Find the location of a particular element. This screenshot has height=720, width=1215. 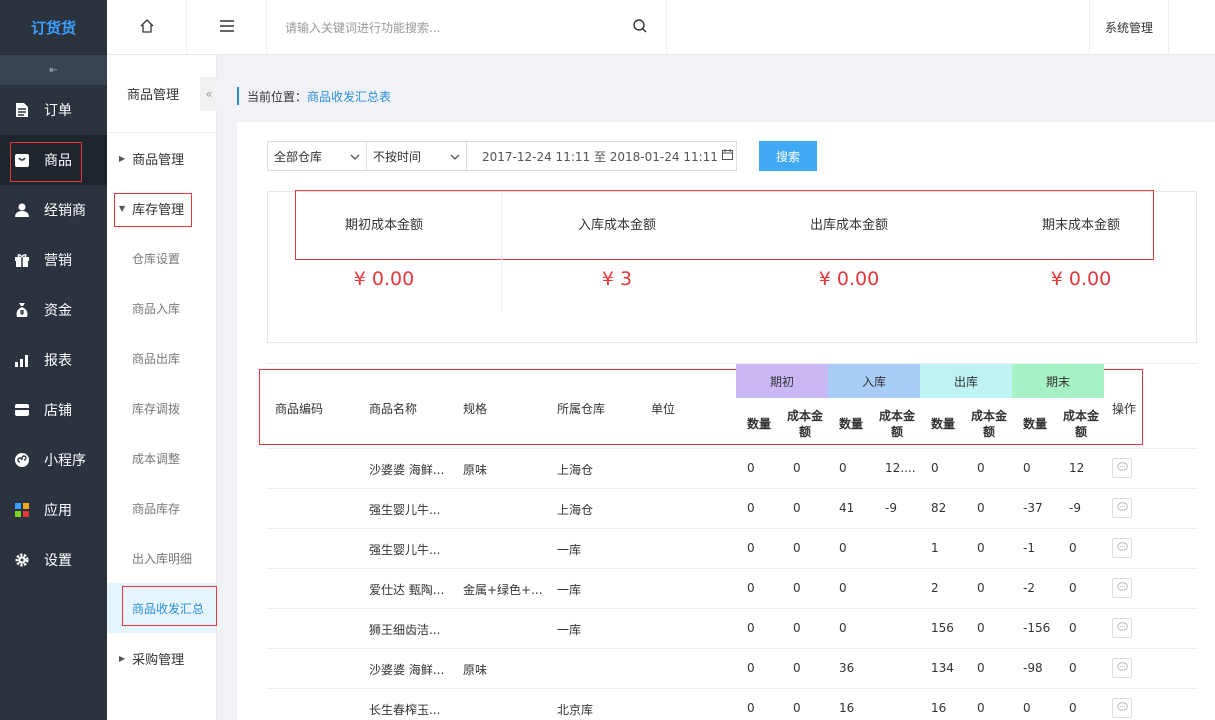

header-code: 商品编码 is located at coordinates (299, 409).